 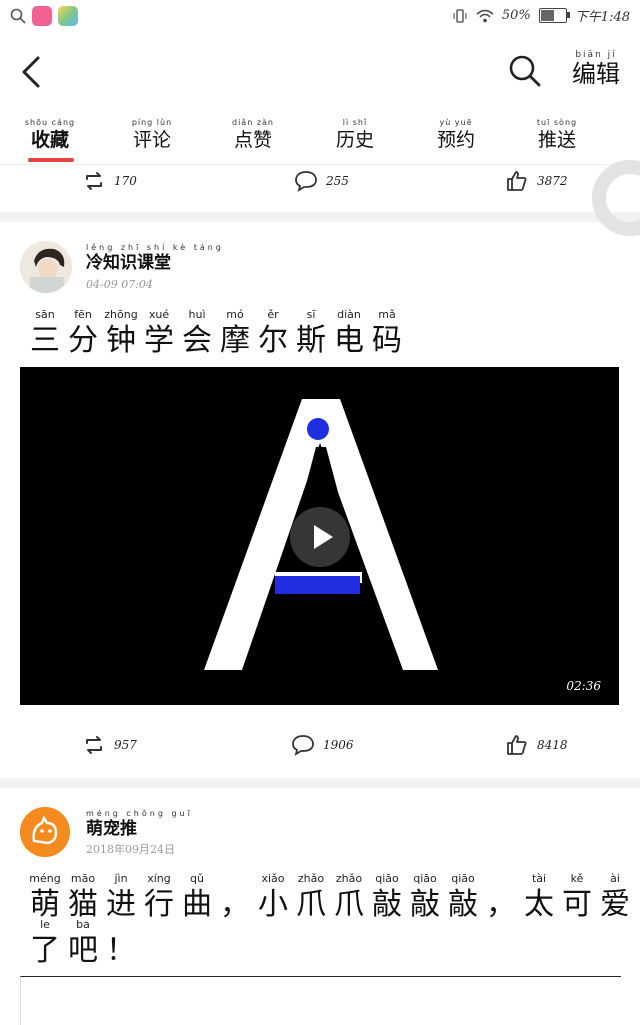 I want to click on title-char: le 了, so click(x=45, y=943).